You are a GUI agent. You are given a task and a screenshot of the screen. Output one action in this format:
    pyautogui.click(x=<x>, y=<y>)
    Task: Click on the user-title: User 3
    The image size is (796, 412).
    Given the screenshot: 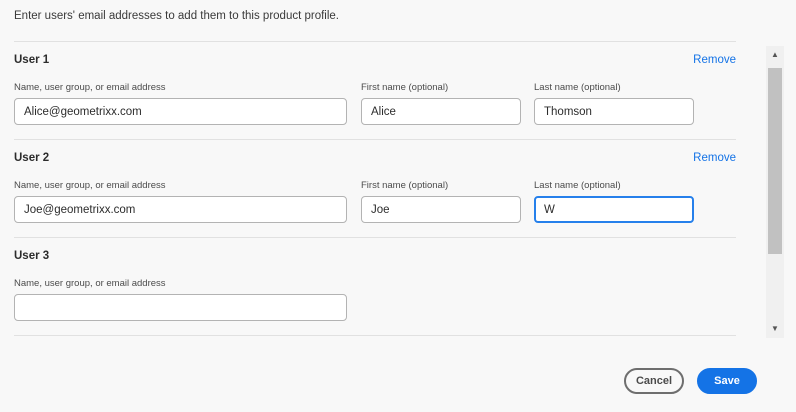 What is the action you would take?
    pyautogui.click(x=32, y=256)
    